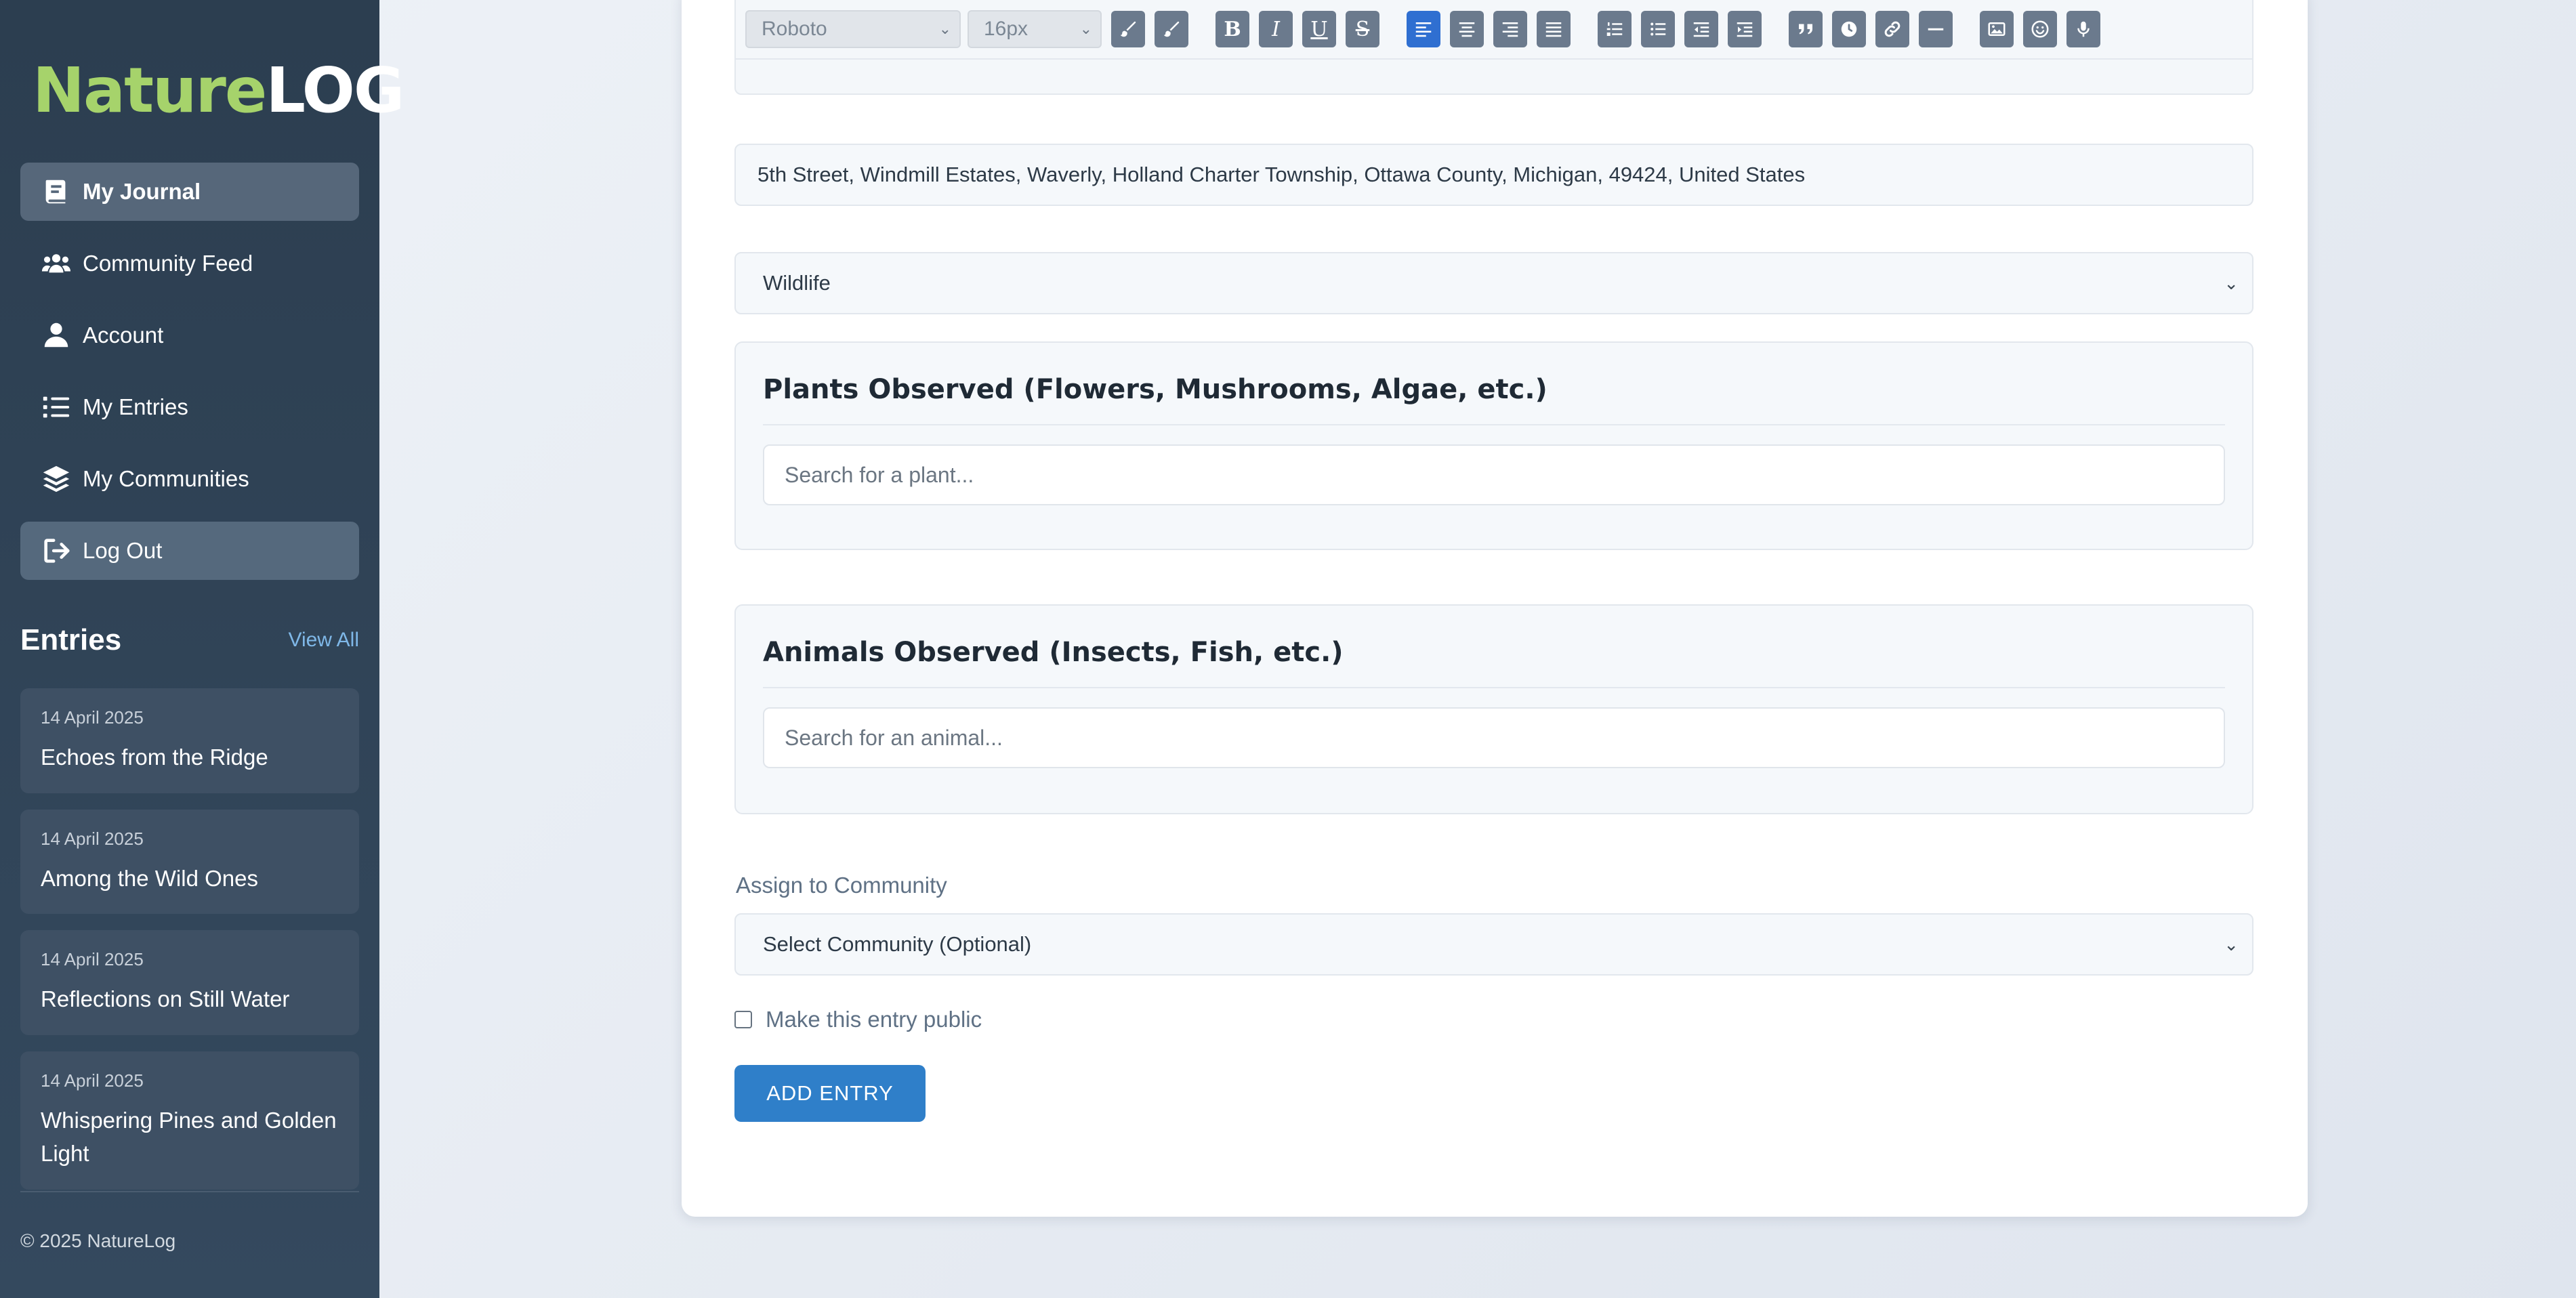  Describe the element at coordinates (56, 335) in the screenshot. I see `user-icon` at that location.